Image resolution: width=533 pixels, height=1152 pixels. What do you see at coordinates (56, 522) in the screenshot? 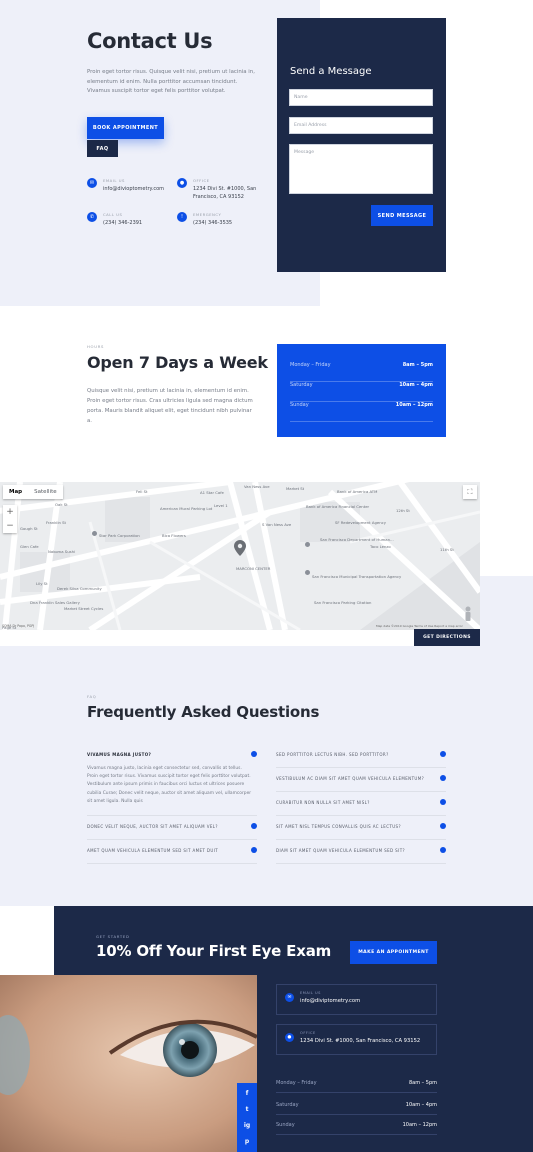
I see `map-label: Franklin St` at bounding box center [56, 522].